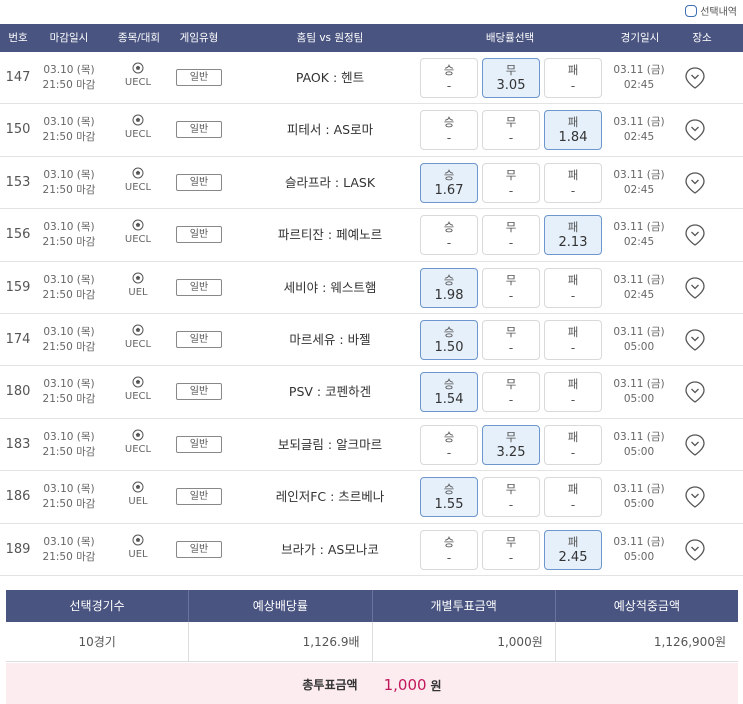 The height and width of the screenshot is (704, 743). I want to click on league-label: UEL, so click(138, 502).